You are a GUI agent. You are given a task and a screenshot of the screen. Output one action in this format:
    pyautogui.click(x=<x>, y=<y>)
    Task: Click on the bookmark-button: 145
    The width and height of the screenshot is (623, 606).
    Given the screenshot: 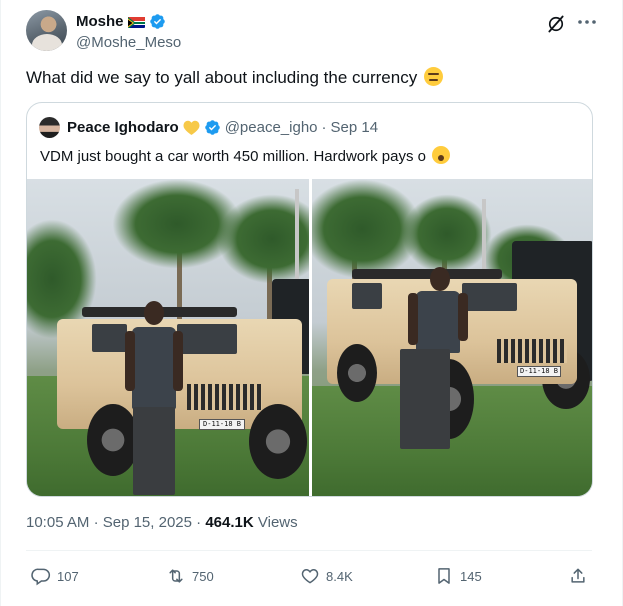 What is the action you would take?
    pyautogui.click(x=458, y=576)
    